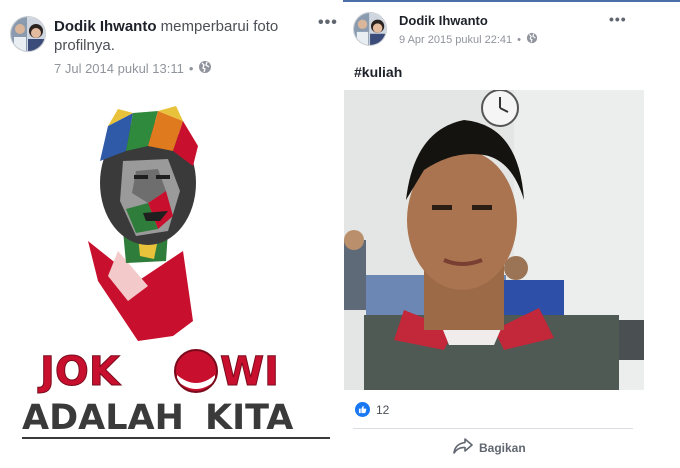 Image resolution: width=680 pixels, height=468 pixels. I want to click on share-label: Bagikan, so click(502, 447).